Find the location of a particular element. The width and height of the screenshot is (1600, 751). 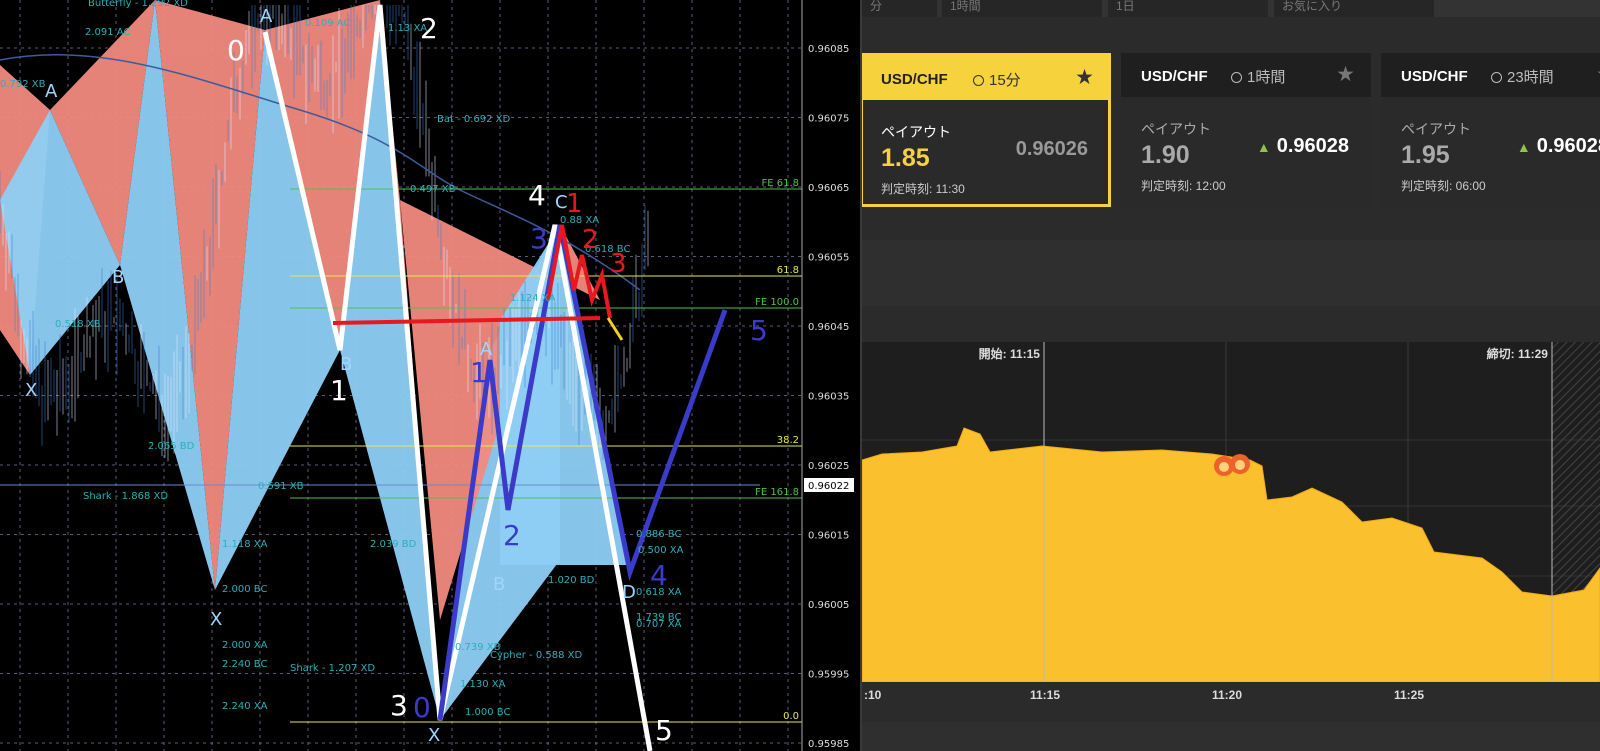

fib-level-label: 38.2 is located at coordinates (788, 440).